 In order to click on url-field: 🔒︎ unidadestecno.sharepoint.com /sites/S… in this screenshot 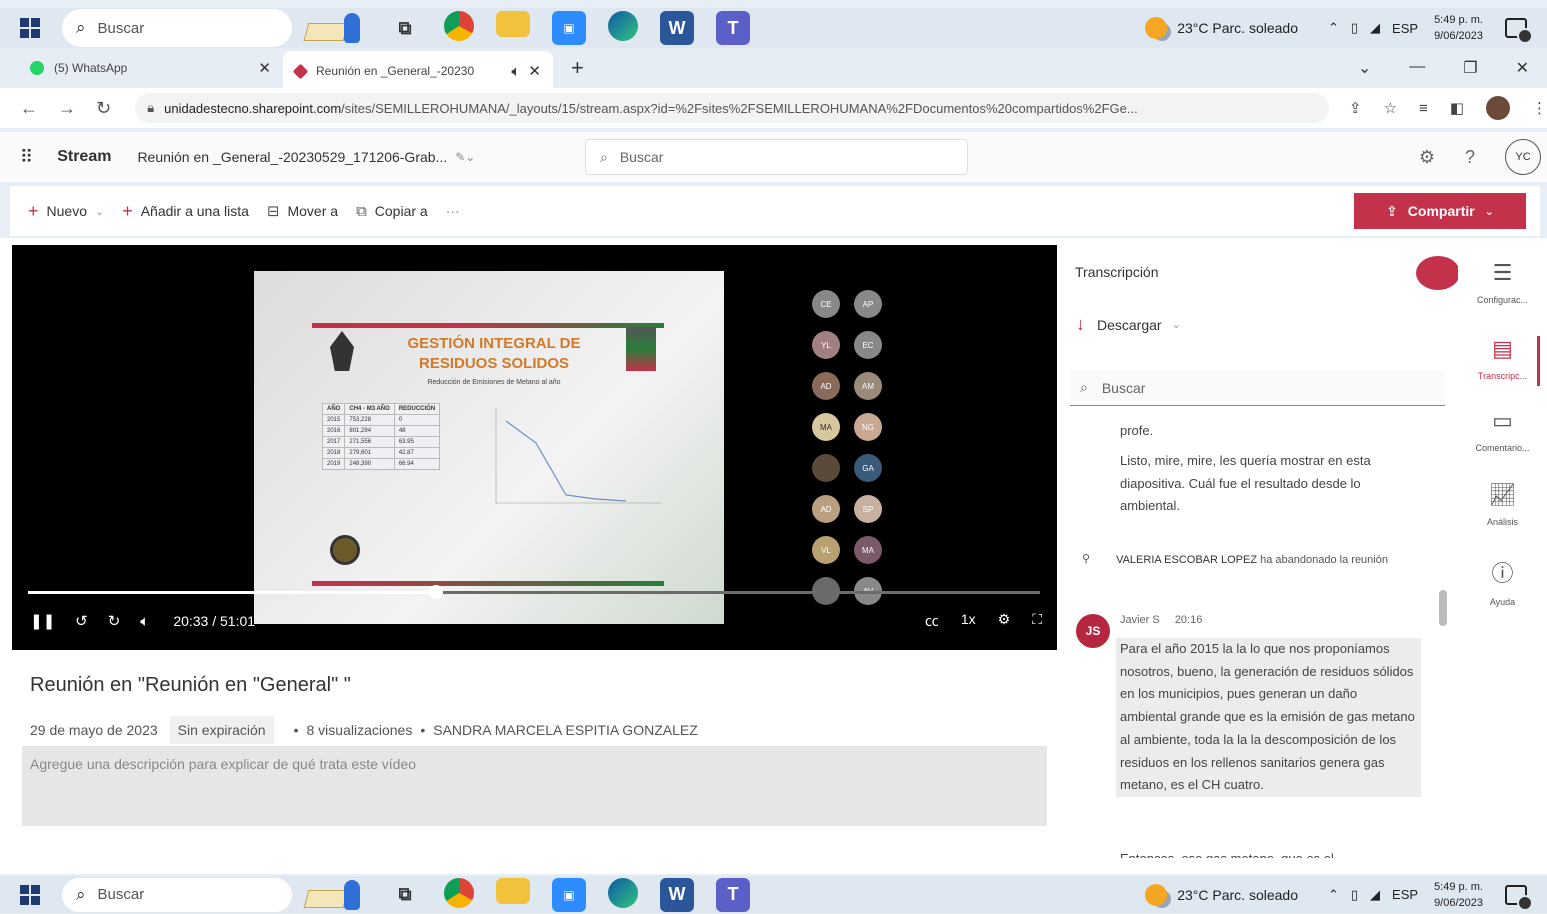, I will do `click(732, 108)`.